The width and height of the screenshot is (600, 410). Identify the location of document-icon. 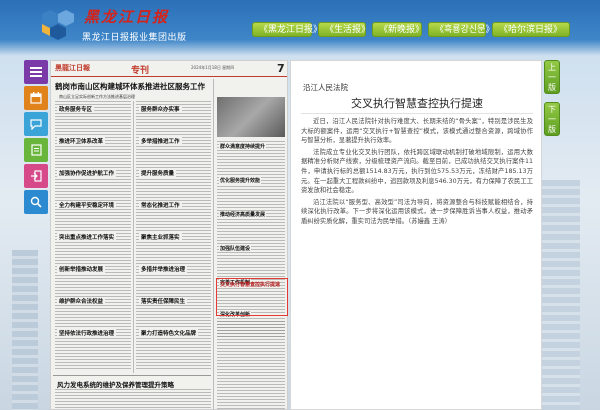
(36, 150).